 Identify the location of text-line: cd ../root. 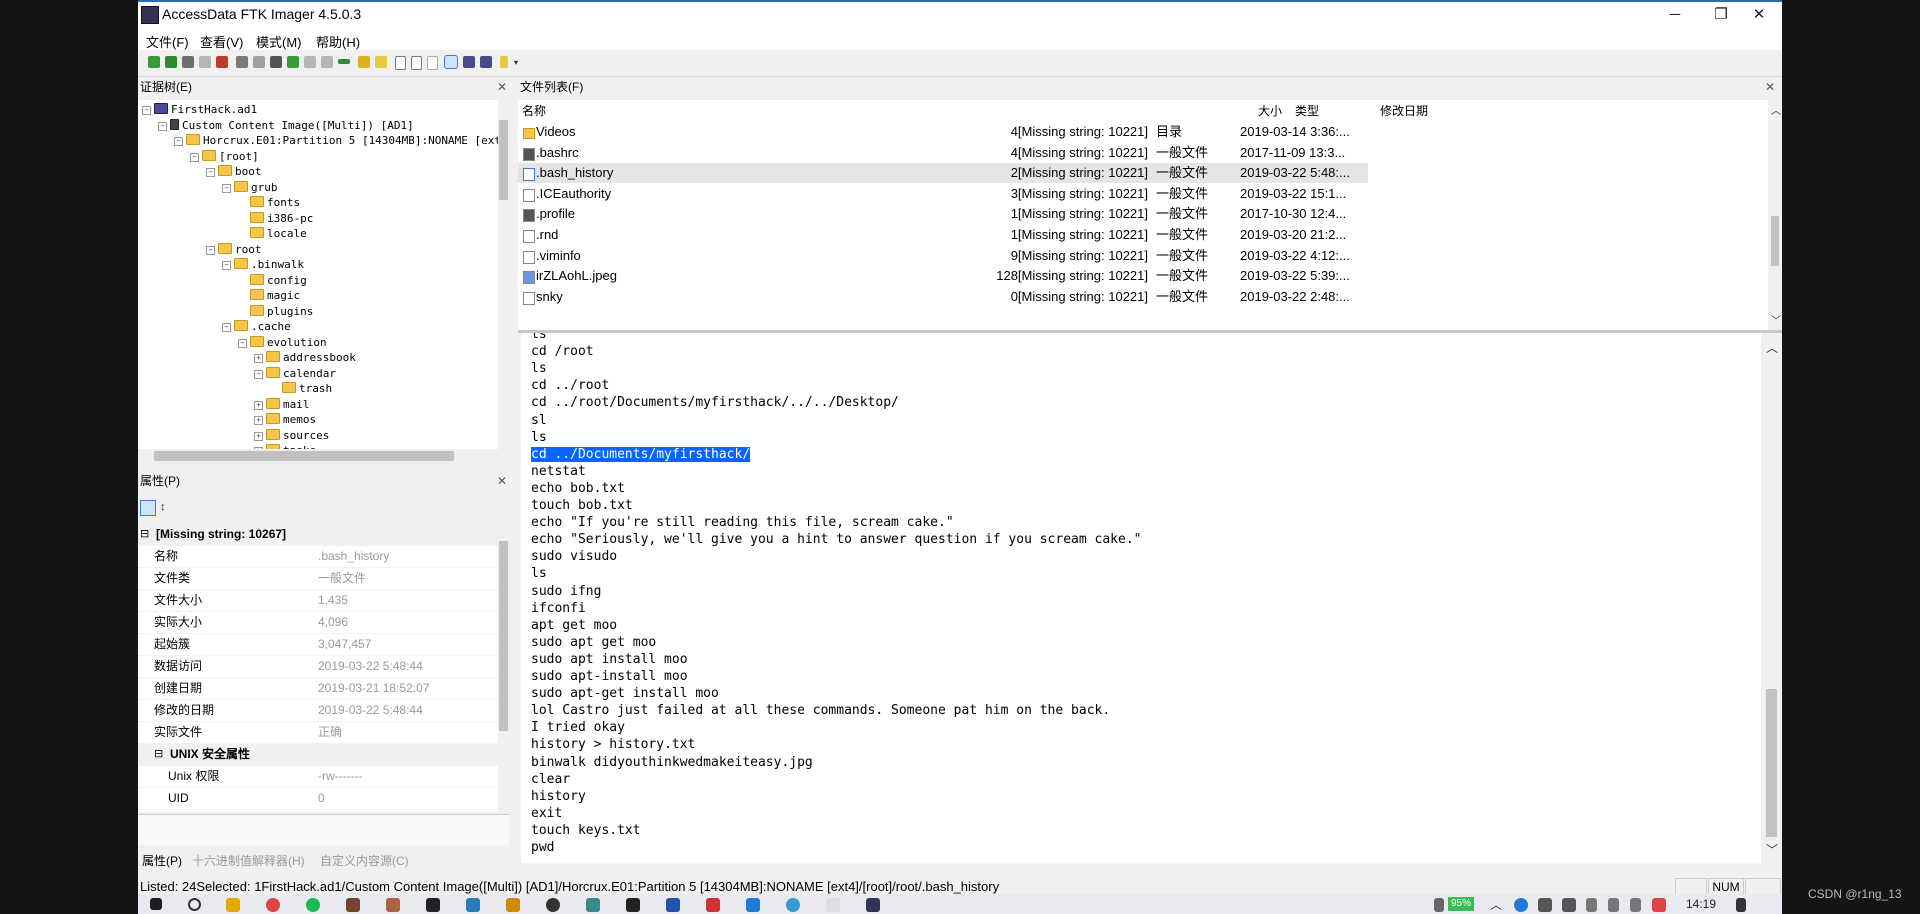
(570, 385).